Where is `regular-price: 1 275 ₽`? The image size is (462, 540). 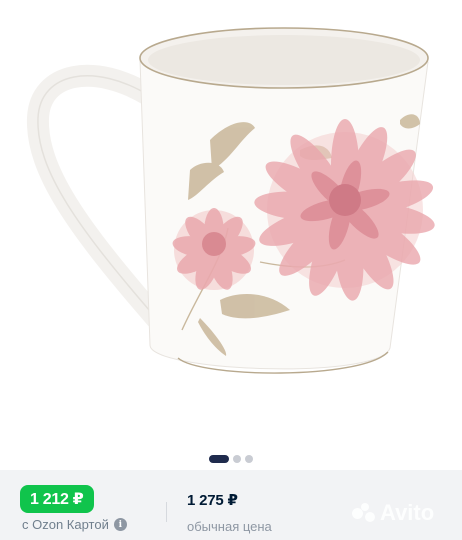 regular-price: 1 275 ₽ is located at coordinates (212, 500).